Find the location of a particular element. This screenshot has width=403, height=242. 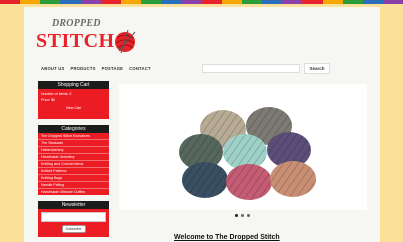

newsletter-email-input is located at coordinates (73, 217).